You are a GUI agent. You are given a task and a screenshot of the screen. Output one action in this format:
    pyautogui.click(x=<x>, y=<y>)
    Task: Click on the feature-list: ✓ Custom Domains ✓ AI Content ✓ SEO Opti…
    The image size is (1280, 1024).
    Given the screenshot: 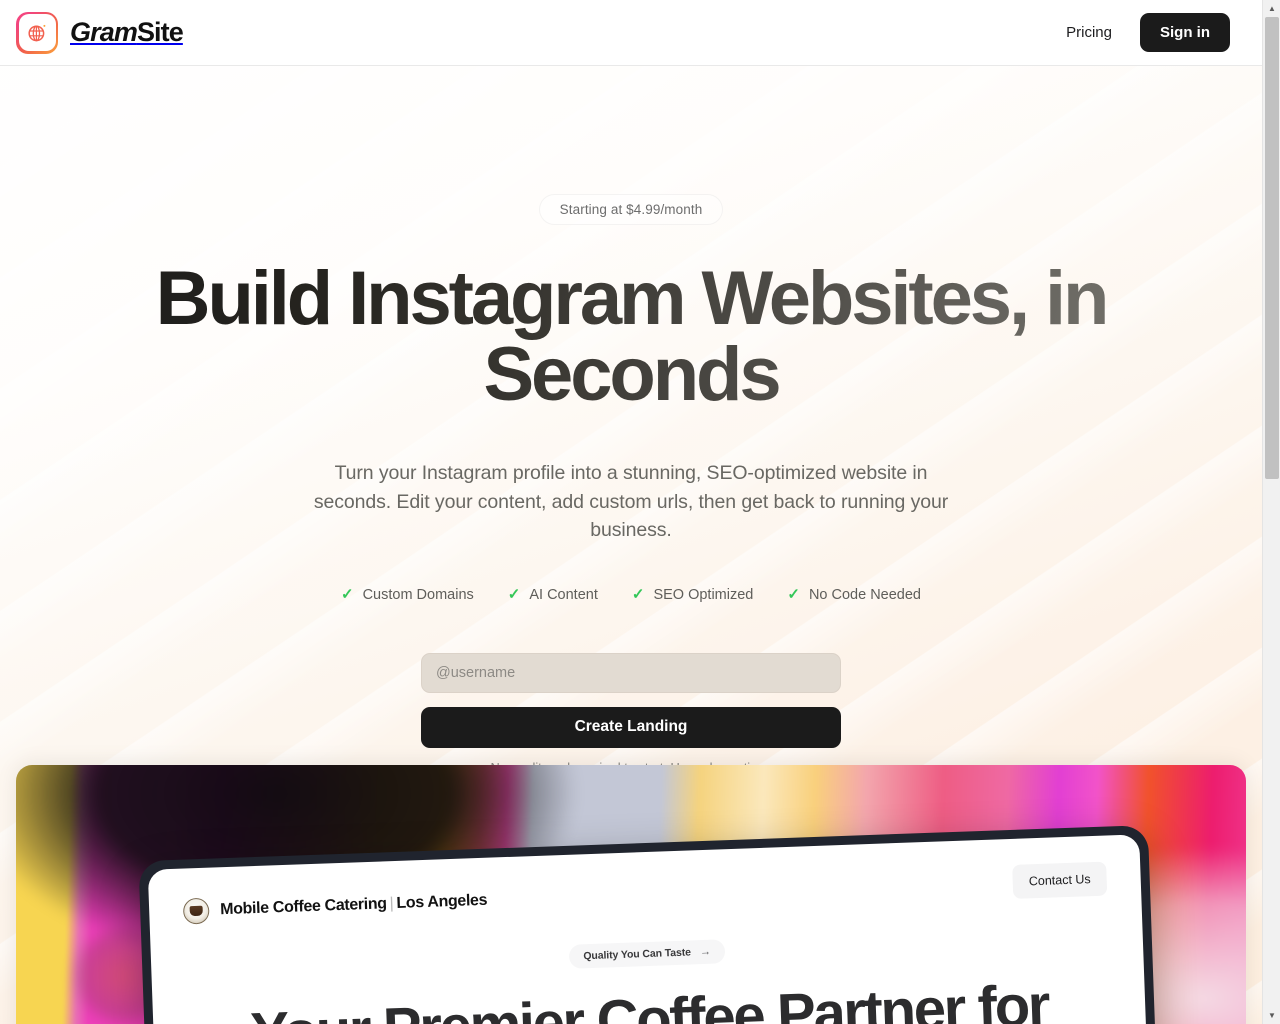 What is the action you would take?
    pyautogui.click(x=631, y=595)
    